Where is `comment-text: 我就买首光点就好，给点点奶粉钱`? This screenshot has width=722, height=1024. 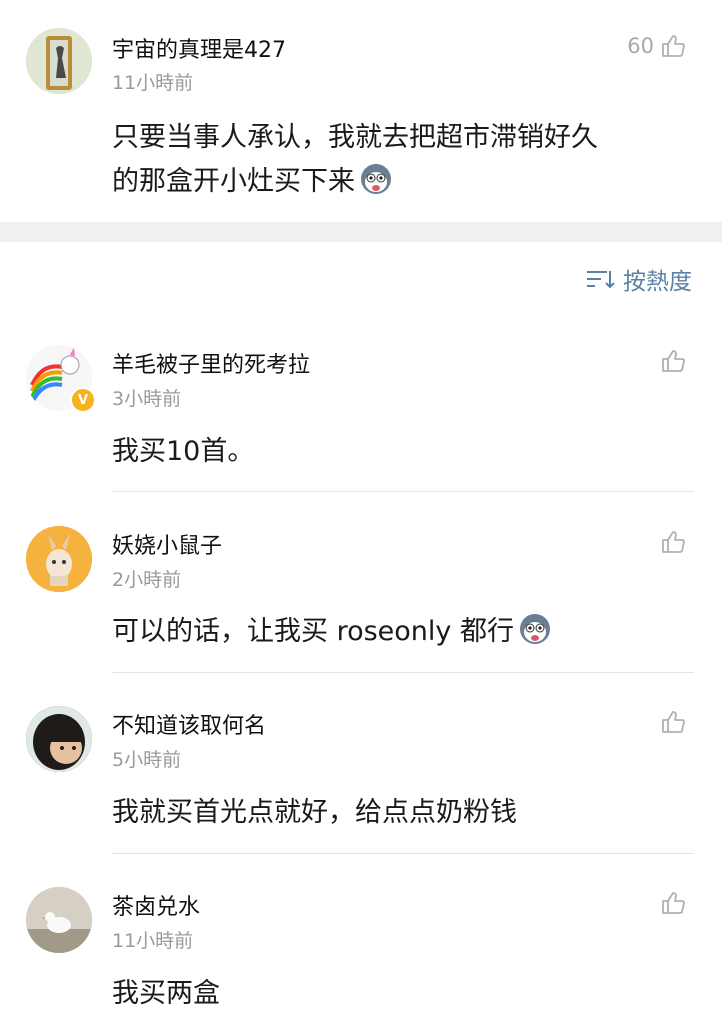 comment-text: 我就买首光点就好，给点点奶粉钱 is located at coordinates (314, 812).